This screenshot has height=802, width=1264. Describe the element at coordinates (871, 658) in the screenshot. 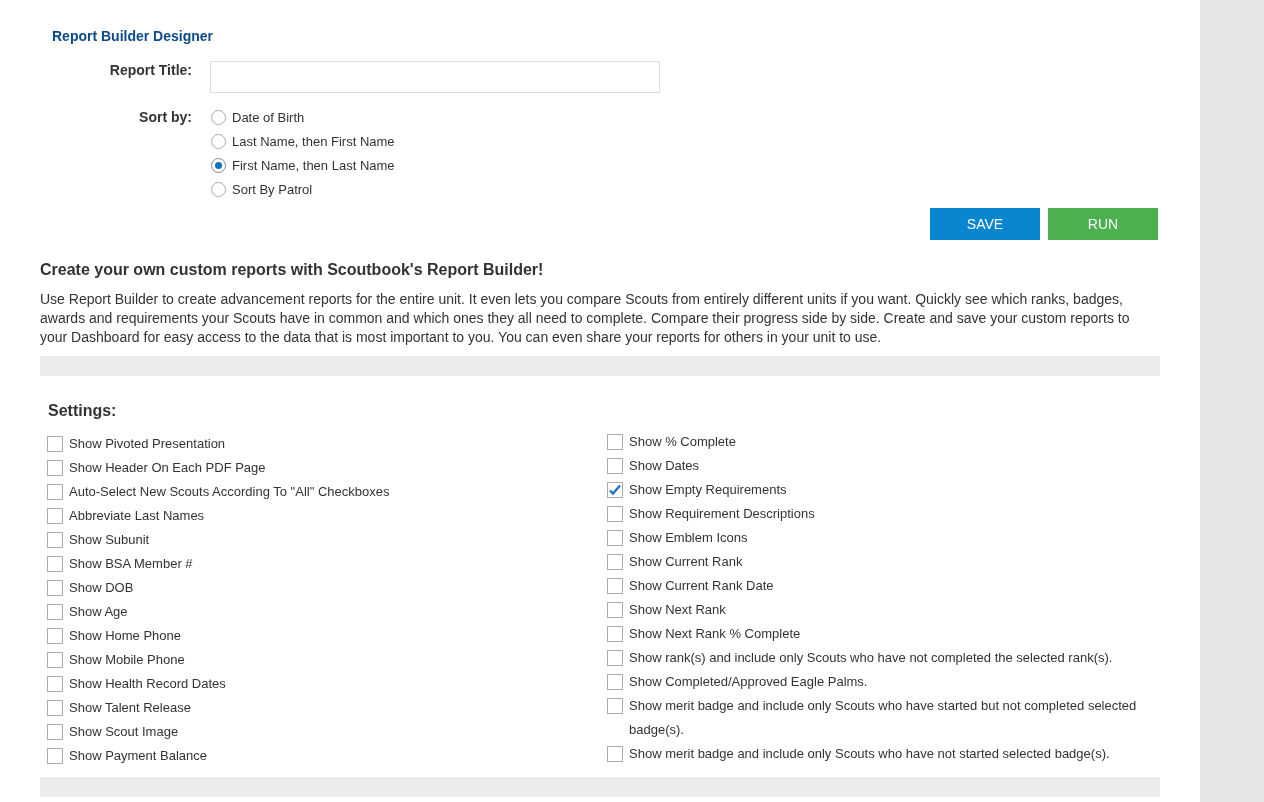

I see `checkbox-label: Show rank(s) and include only Scouts who have not completed the selected rank(s).` at that location.